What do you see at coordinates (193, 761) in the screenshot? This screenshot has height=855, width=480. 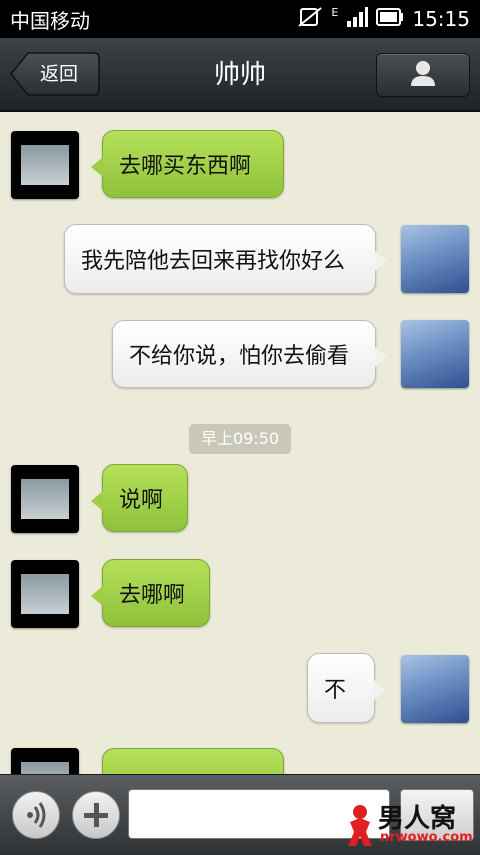 I see `message-bubble-left` at bounding box center [193, 761].